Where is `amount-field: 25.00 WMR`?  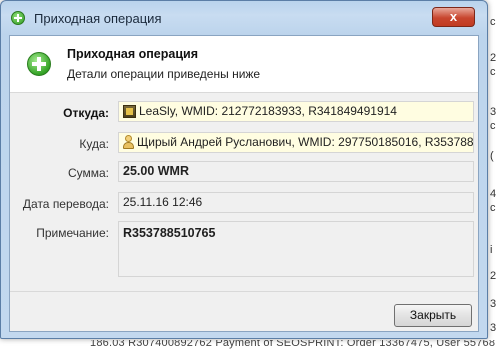
amount-field: 25.00 WMR is located at coordinates (296, 171).